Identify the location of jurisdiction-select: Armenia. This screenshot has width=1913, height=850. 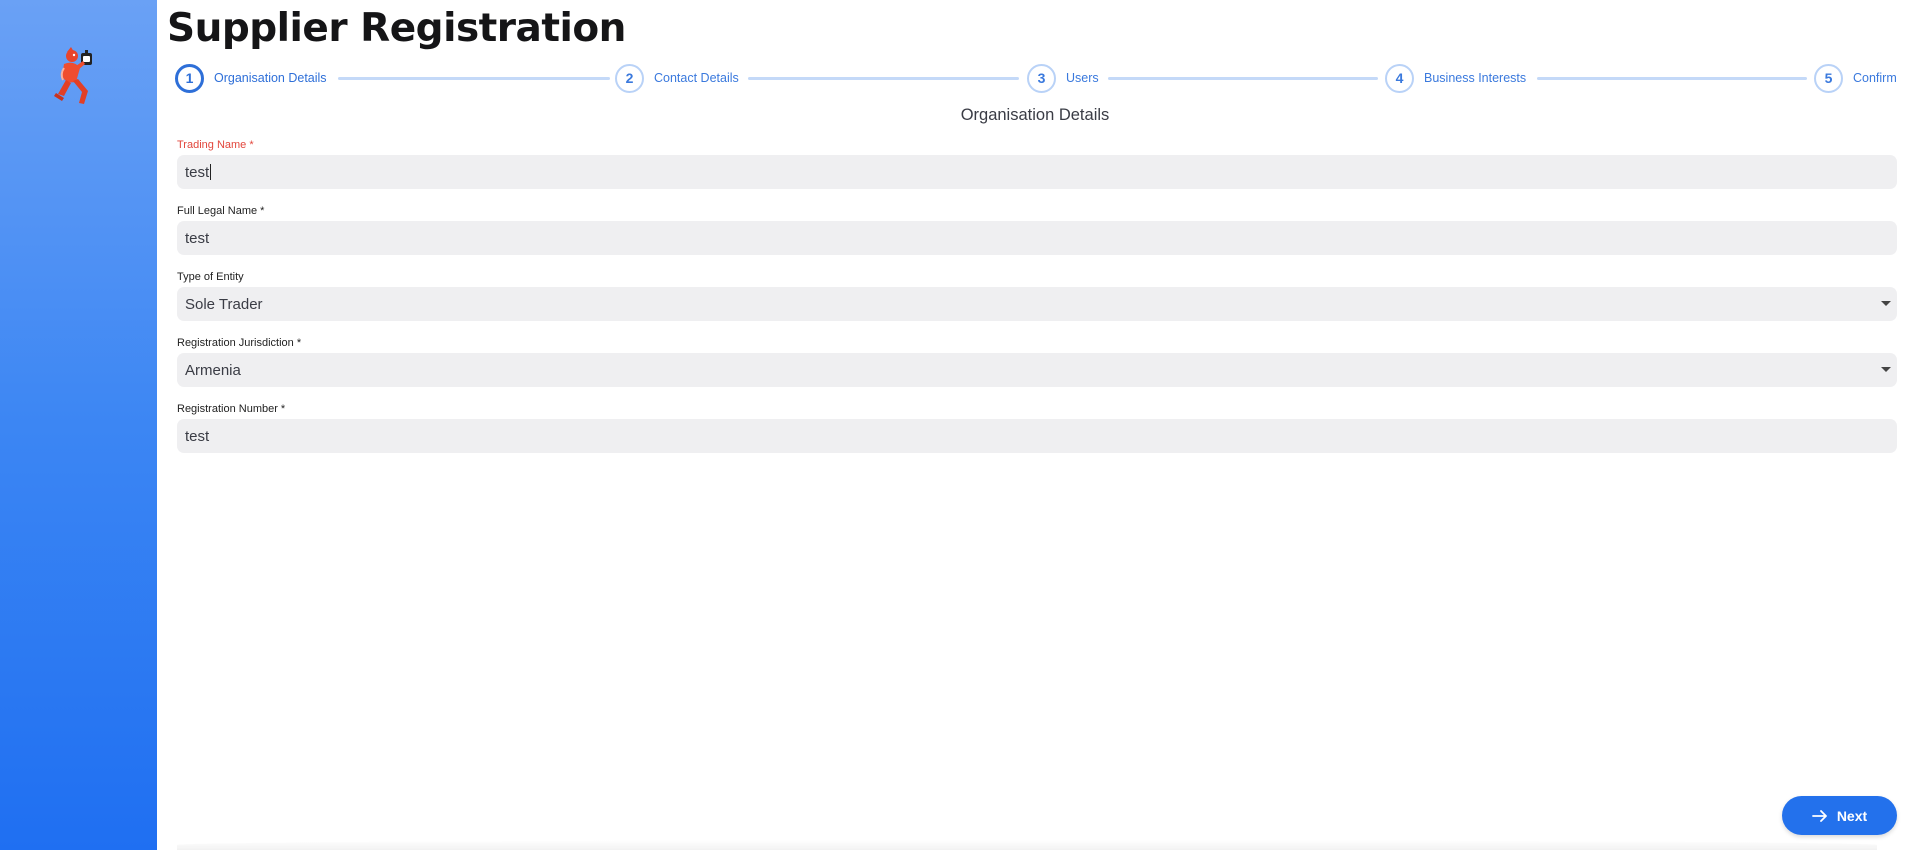
(1037, 370).